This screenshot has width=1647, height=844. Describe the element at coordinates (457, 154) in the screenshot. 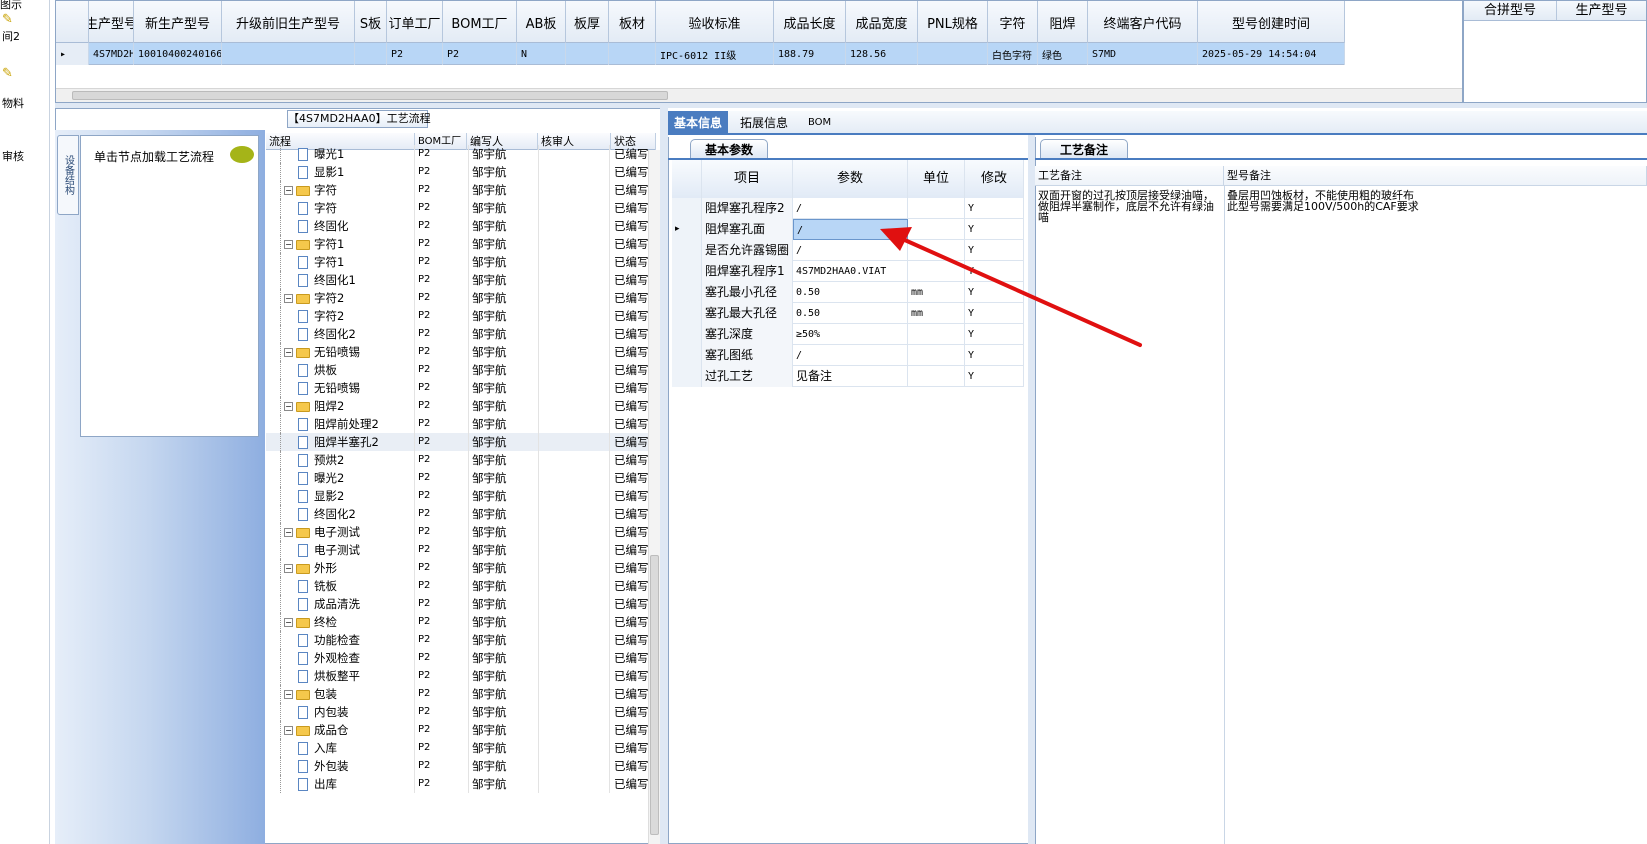

I see `process-tree-row: 曝光1 P2 邹宇航 已编写` at that location.